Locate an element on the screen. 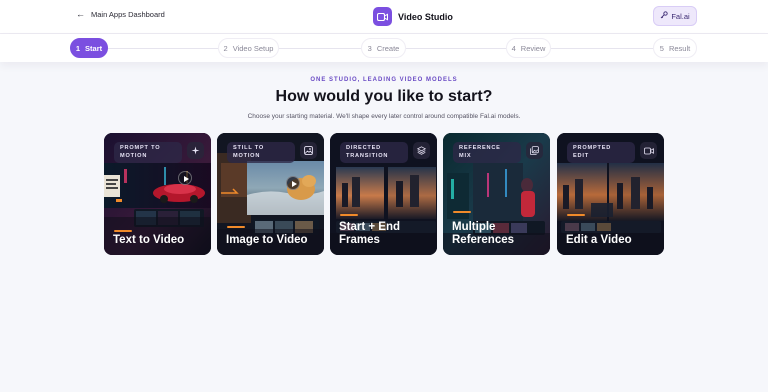 Image resolution: width=768 pixels, height=392 pixels. page-heading: How would you like to start? is located at coordinates (384, 96).